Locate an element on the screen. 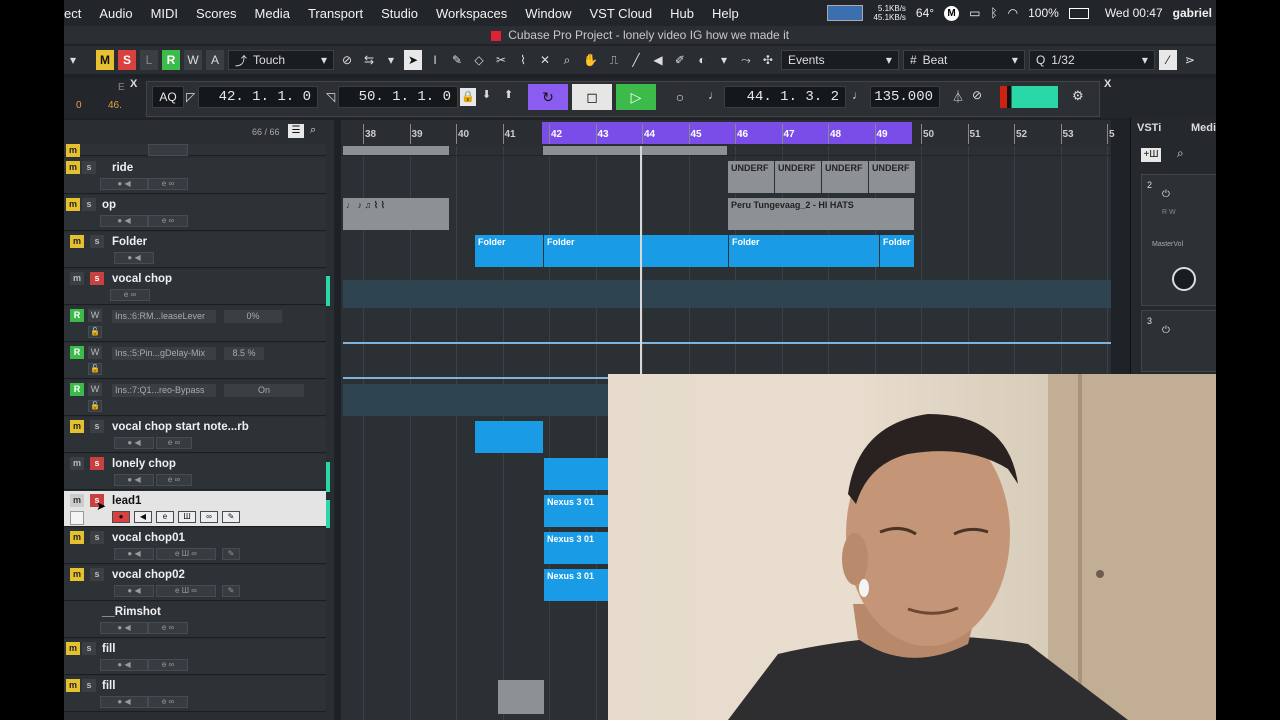 The image size is (1280, 720). event-ride-1: UNDERF is located at coordinates (751, 177).